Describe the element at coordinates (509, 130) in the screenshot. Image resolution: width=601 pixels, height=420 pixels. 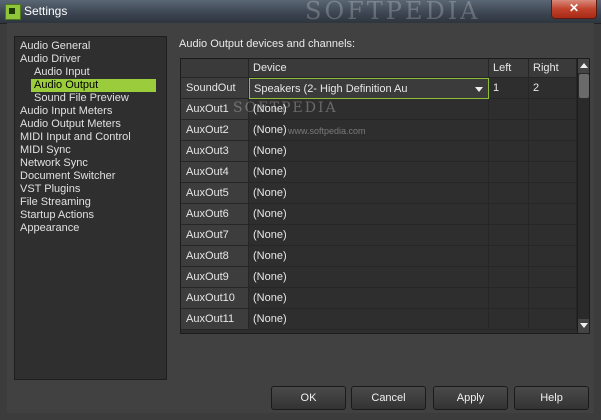
I see `left-channel-cell-auxout2` at that location.